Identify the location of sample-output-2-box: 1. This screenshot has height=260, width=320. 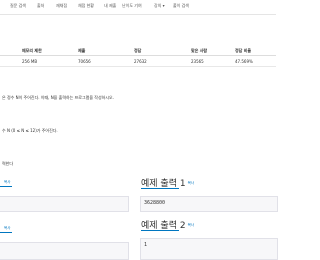
(209, 249).